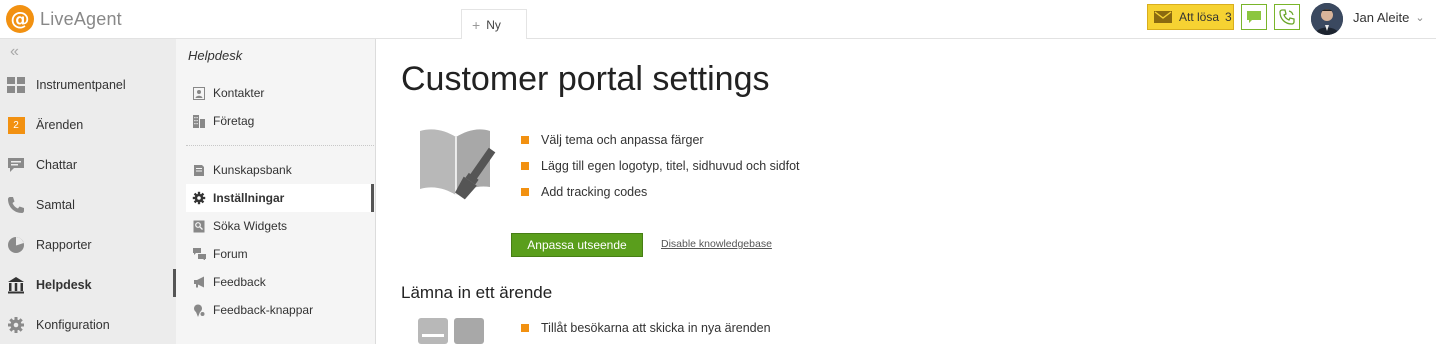 This screenshot has height=345, width=1436. I want to click on submit-ticket-icon, so click(451, 331).